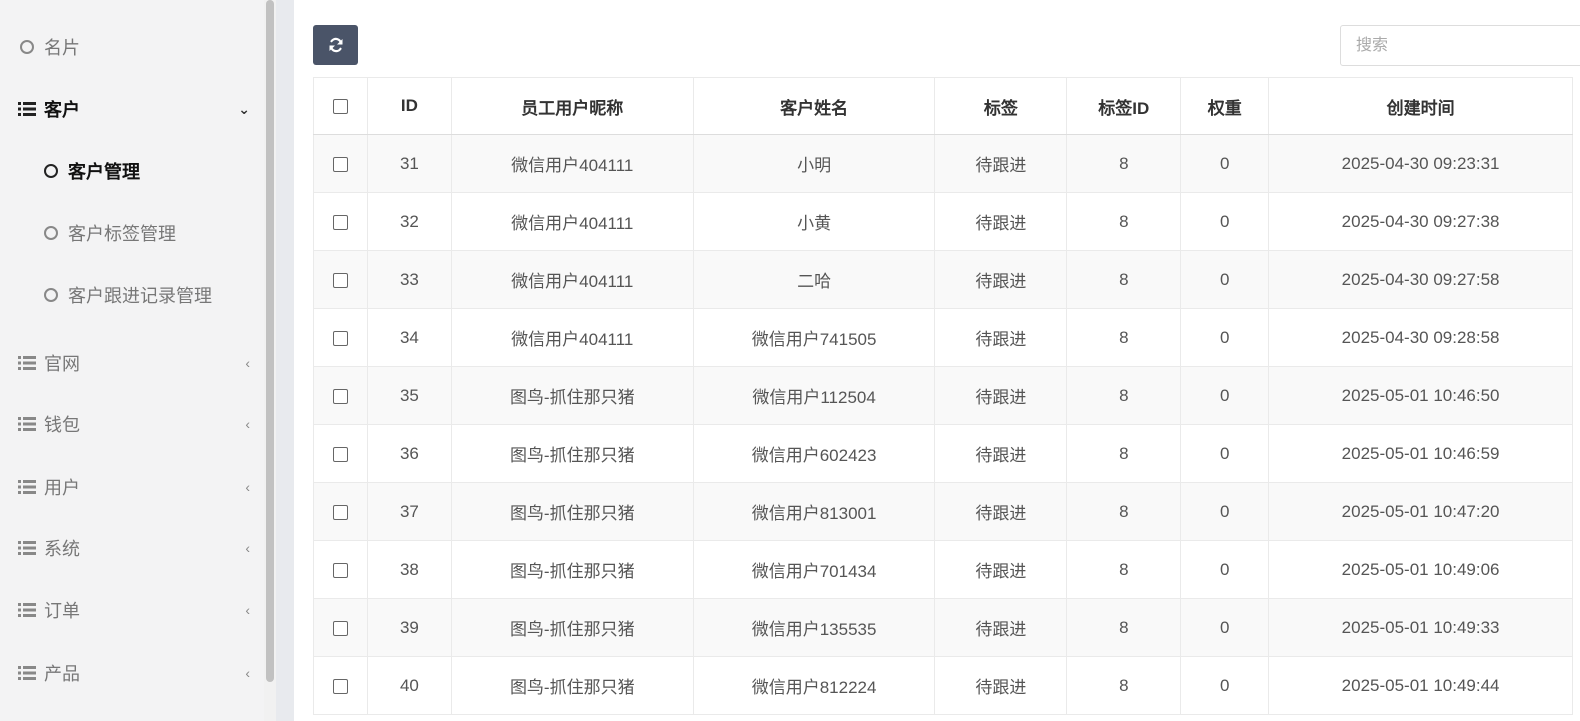 This screenshot has width=1580, height=721. What do you see at coordinates (132, 548) in the screenshot?
I see `sidebar-group-system: 系统 ‹` at bounding box center [132, 548].